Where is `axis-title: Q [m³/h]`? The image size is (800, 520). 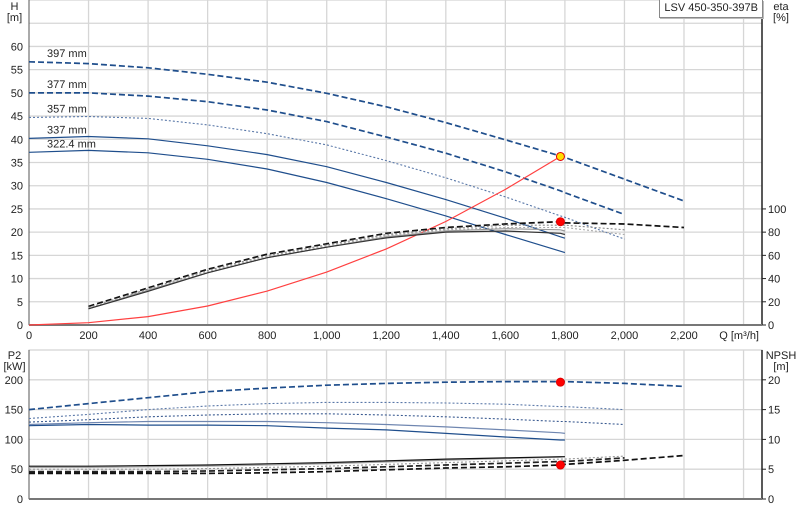
axis-title: Q [m³/h] is located at coordinates (739, 336).